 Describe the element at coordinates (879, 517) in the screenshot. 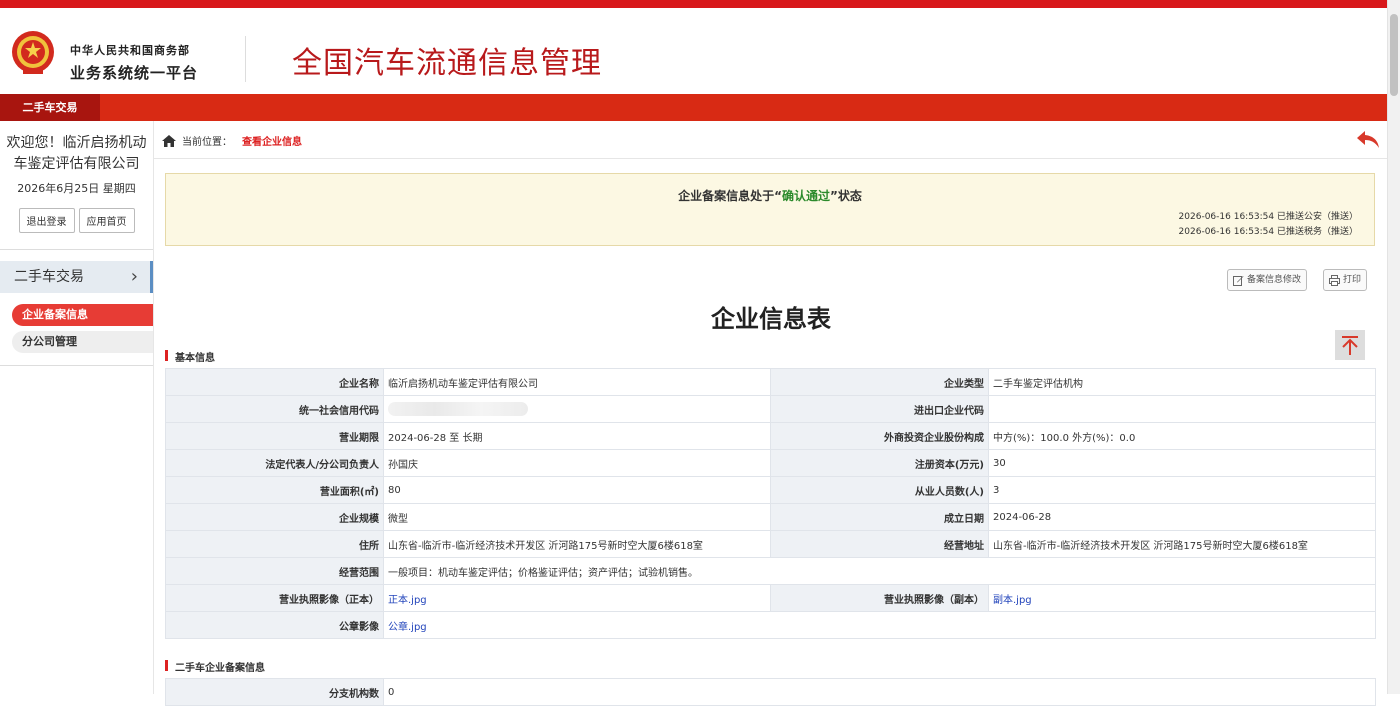

I see `field-label: 成立日期` at that location.